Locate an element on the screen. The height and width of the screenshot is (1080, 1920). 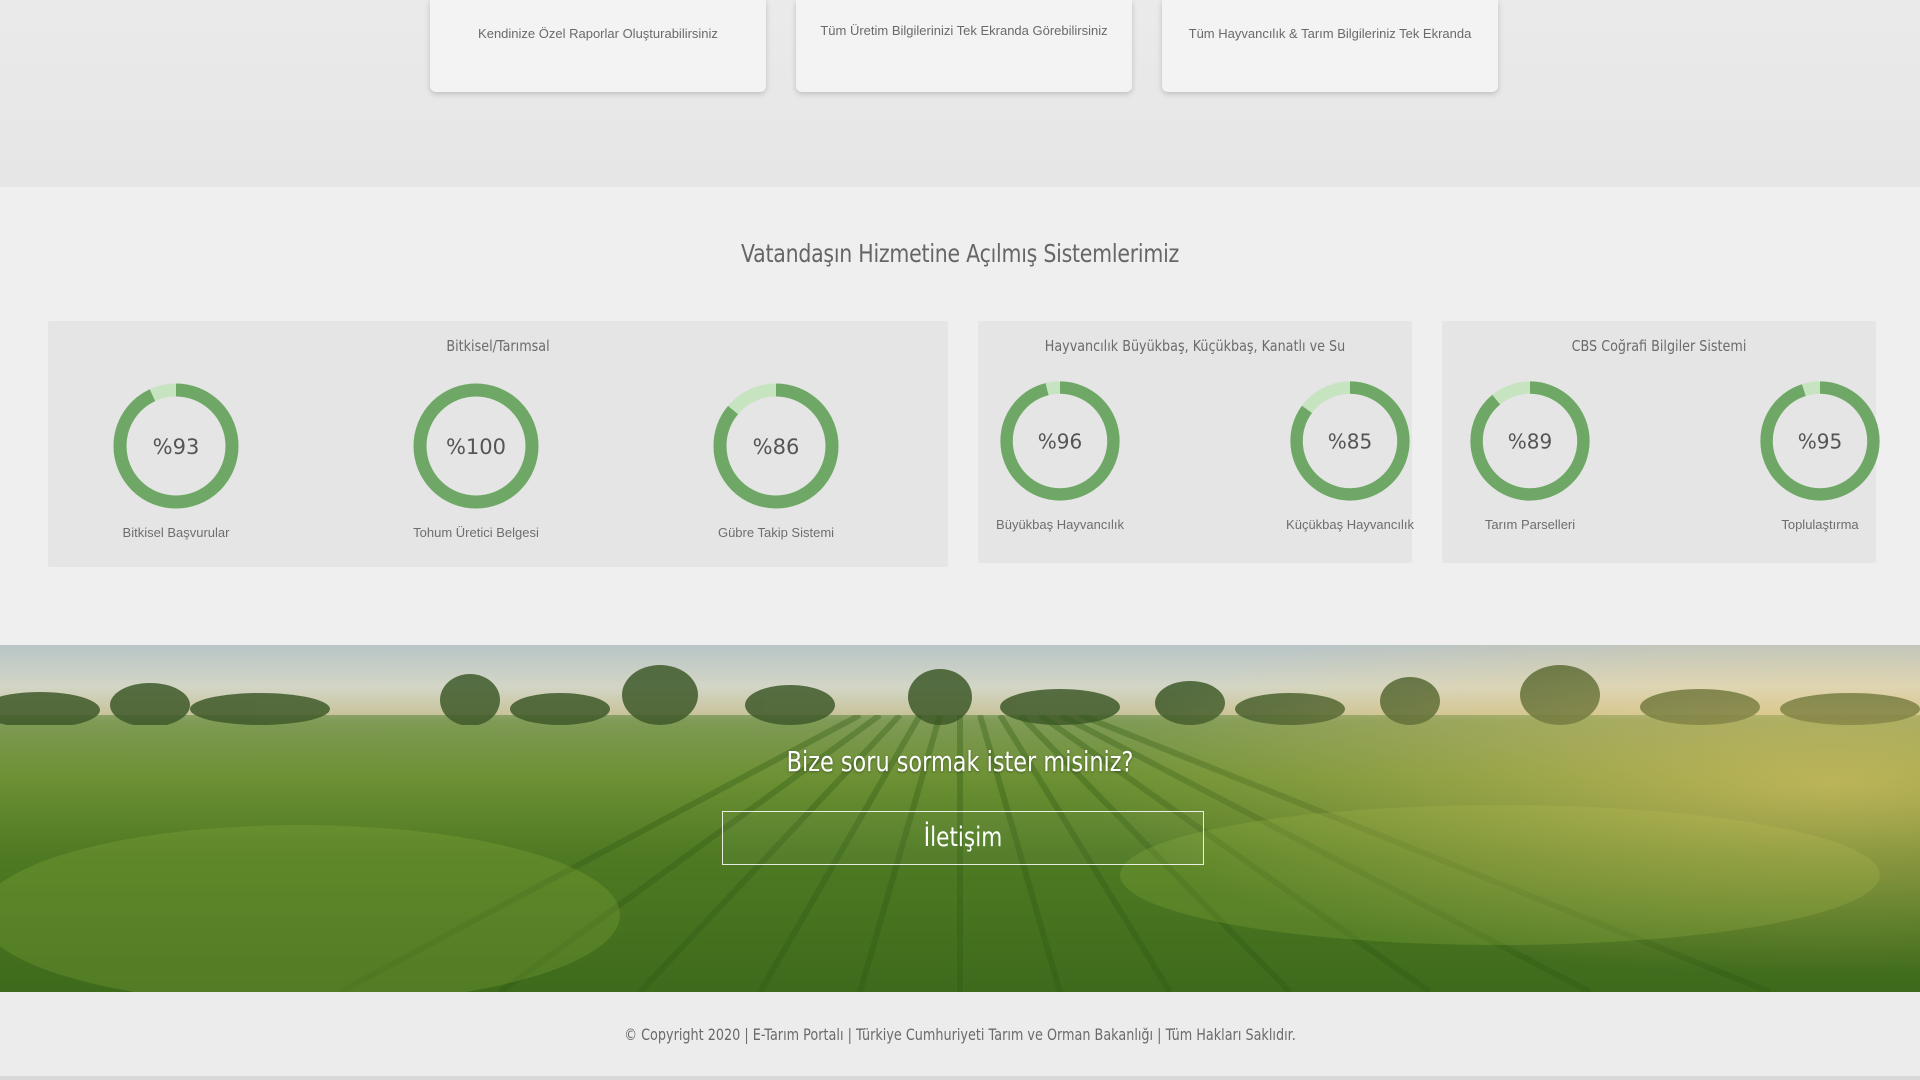
stat-kucukbas-hayvancilik: %85 Küçükbaş Hayvancılık is located at coordinates (1350, 455).